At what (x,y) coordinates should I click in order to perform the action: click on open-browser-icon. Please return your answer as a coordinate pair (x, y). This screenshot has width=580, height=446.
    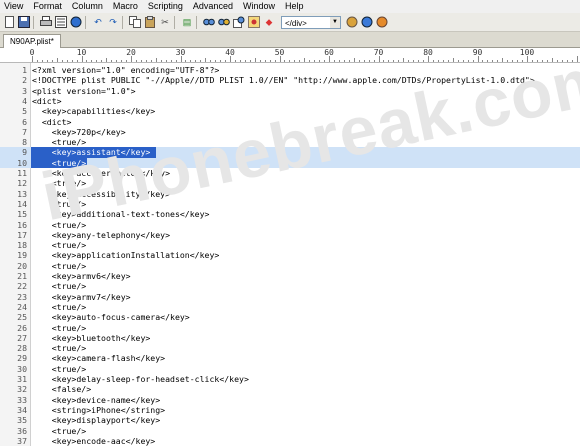
    Looking at the image, I should click on (76, 22).